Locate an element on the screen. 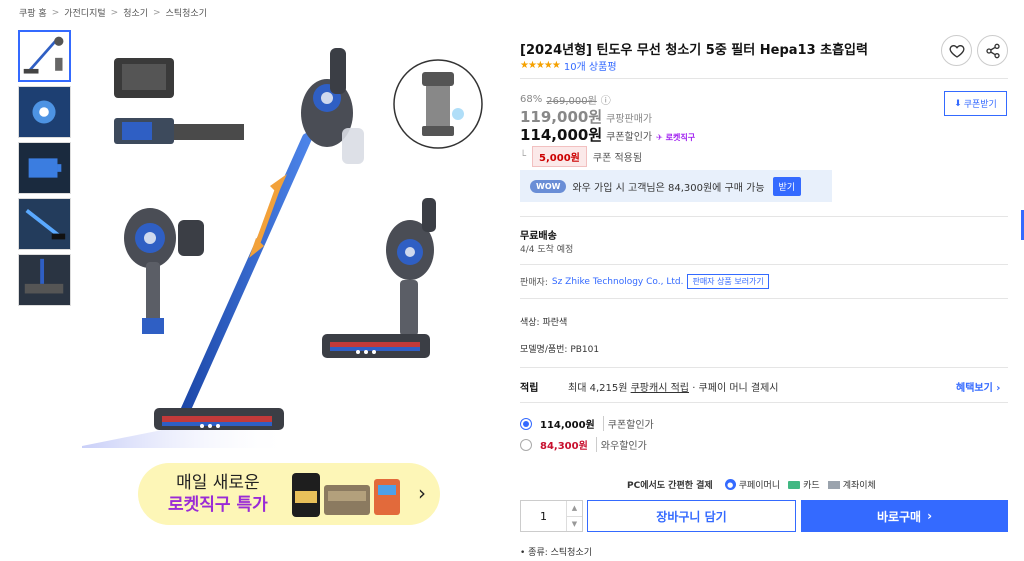 The width and height of the screenshot is (1024, 561). coupon-price-row: 114,000원 쿠폰할인가 ✈ 로켓직구 is located at coordinates (607, 134).